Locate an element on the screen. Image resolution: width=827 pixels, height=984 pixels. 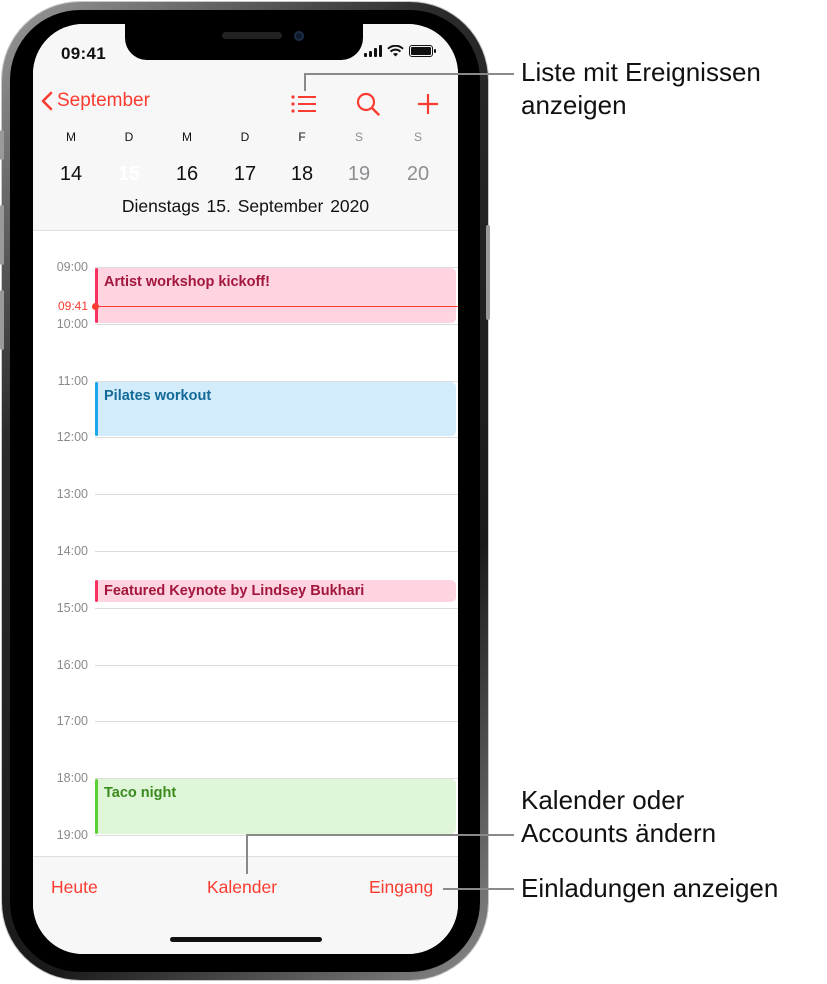
signal-icon is located at coordinates (373, 51).